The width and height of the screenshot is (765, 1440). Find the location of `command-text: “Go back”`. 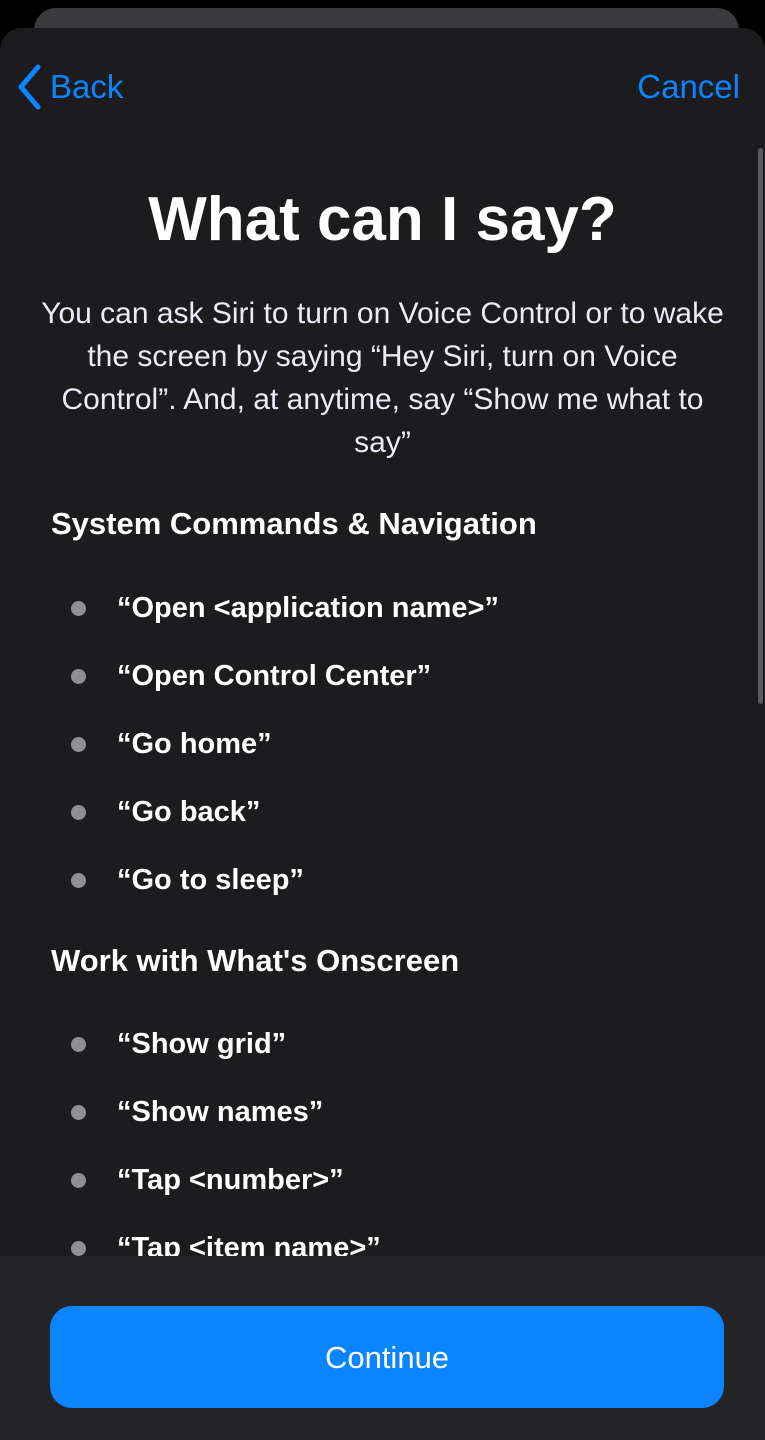

command-text: “Go back” is located at coordinates (189, 812).